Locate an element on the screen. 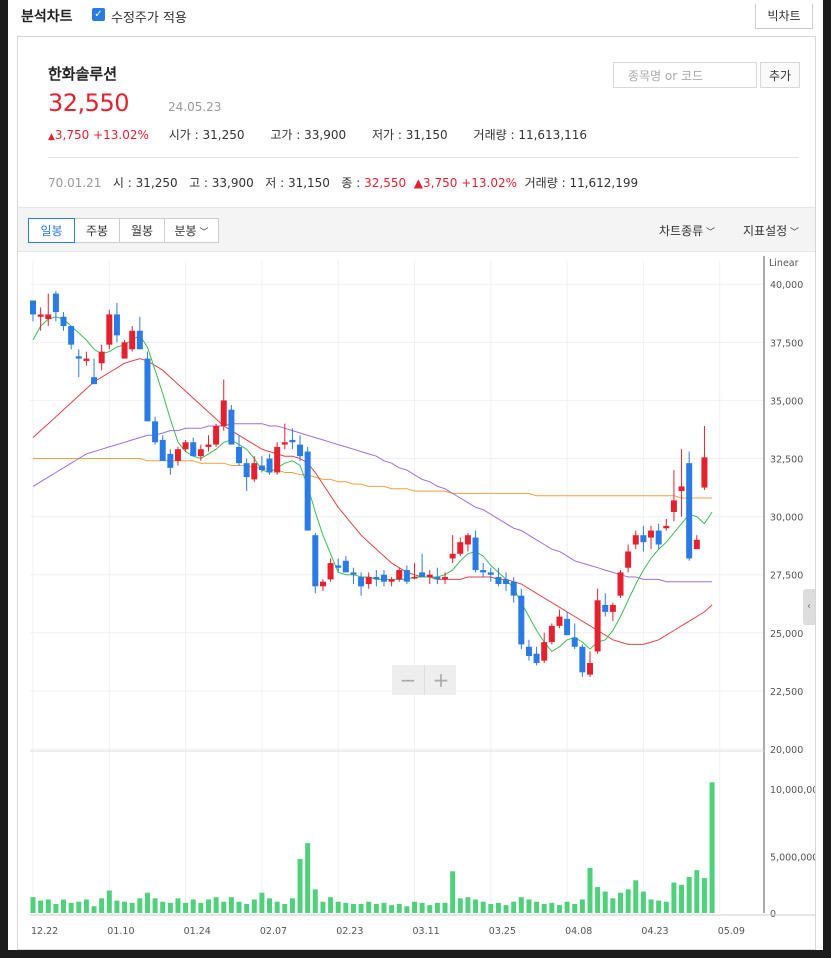 The width and height of the screenshot is (831, 958). cursor-high: 고 : 33,900 is located at coordinates (221, 183).